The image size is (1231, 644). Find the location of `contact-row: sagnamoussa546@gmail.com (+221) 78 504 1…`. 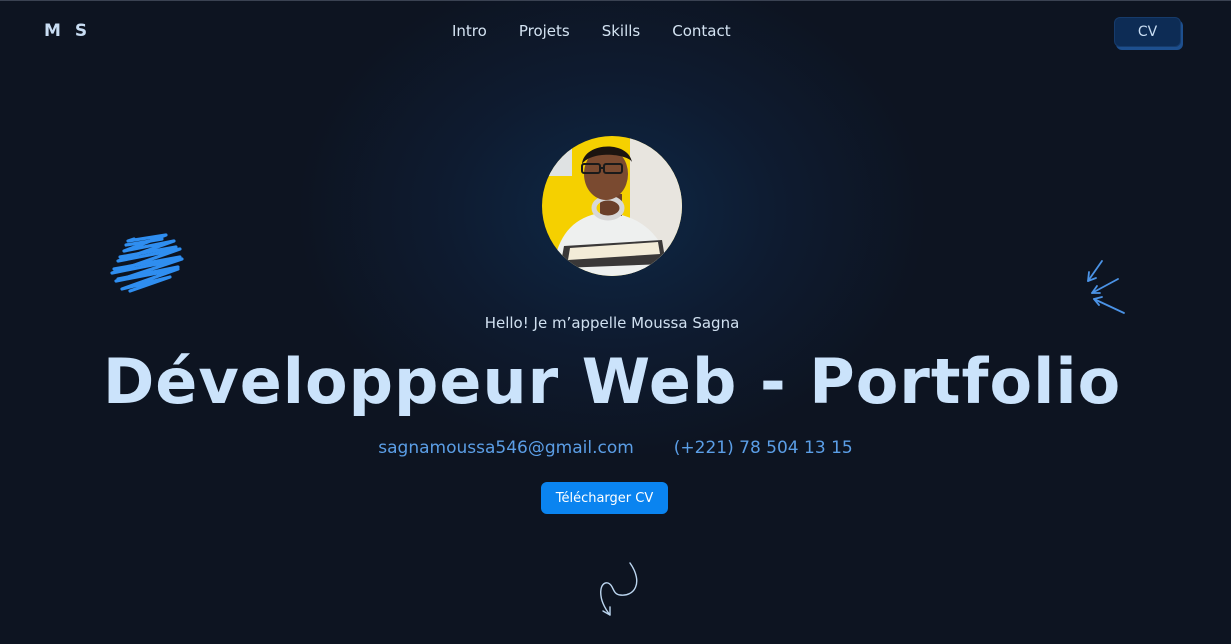

contact-row: sagnamoussa546@gmail.com (+221) 78 504 1… is located at coordinates (615, 448).